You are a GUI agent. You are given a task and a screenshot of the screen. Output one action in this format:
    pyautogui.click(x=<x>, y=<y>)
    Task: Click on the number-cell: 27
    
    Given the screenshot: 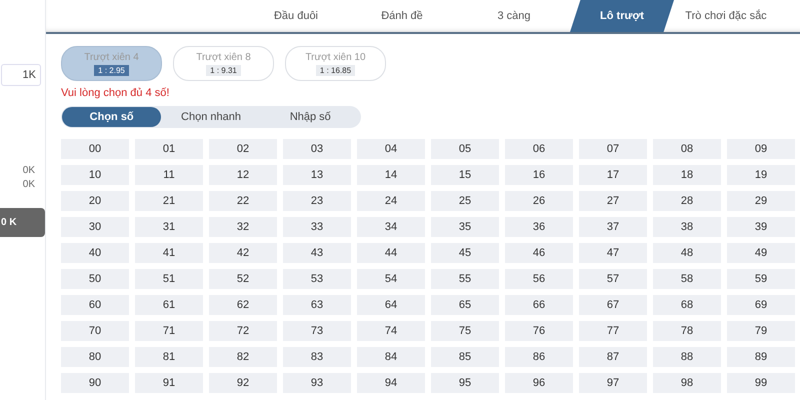 What is the action you would take?
    pyautogui.click(x=613, y=201)
    